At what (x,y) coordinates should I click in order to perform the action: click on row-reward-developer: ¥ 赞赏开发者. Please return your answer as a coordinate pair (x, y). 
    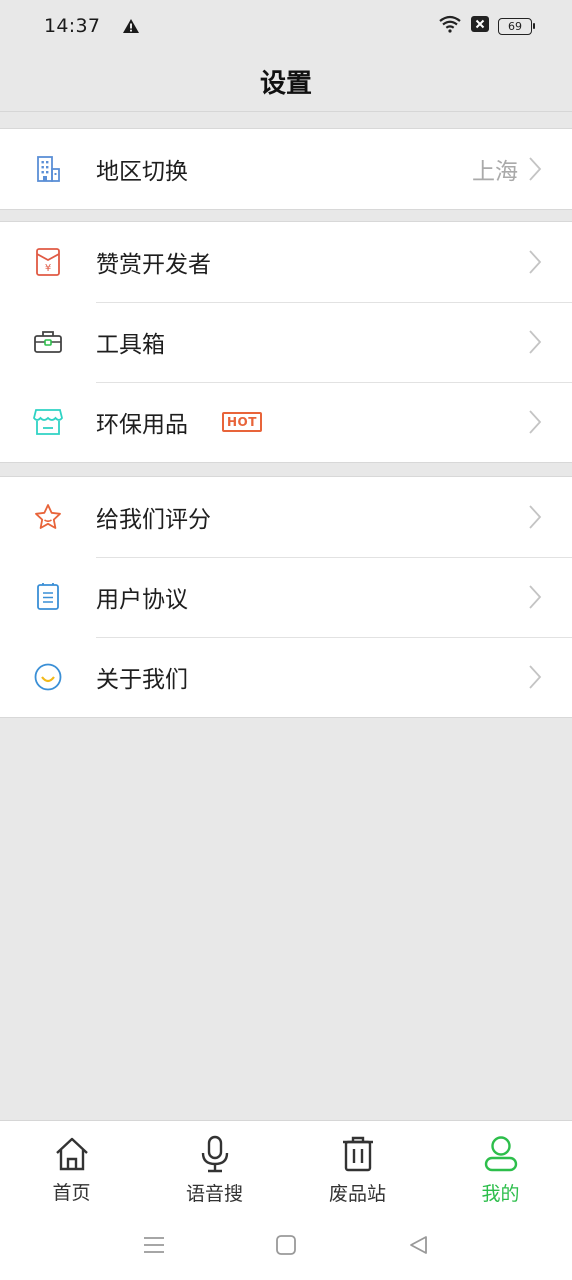
    Looking at the image, I should click on (286, 262).